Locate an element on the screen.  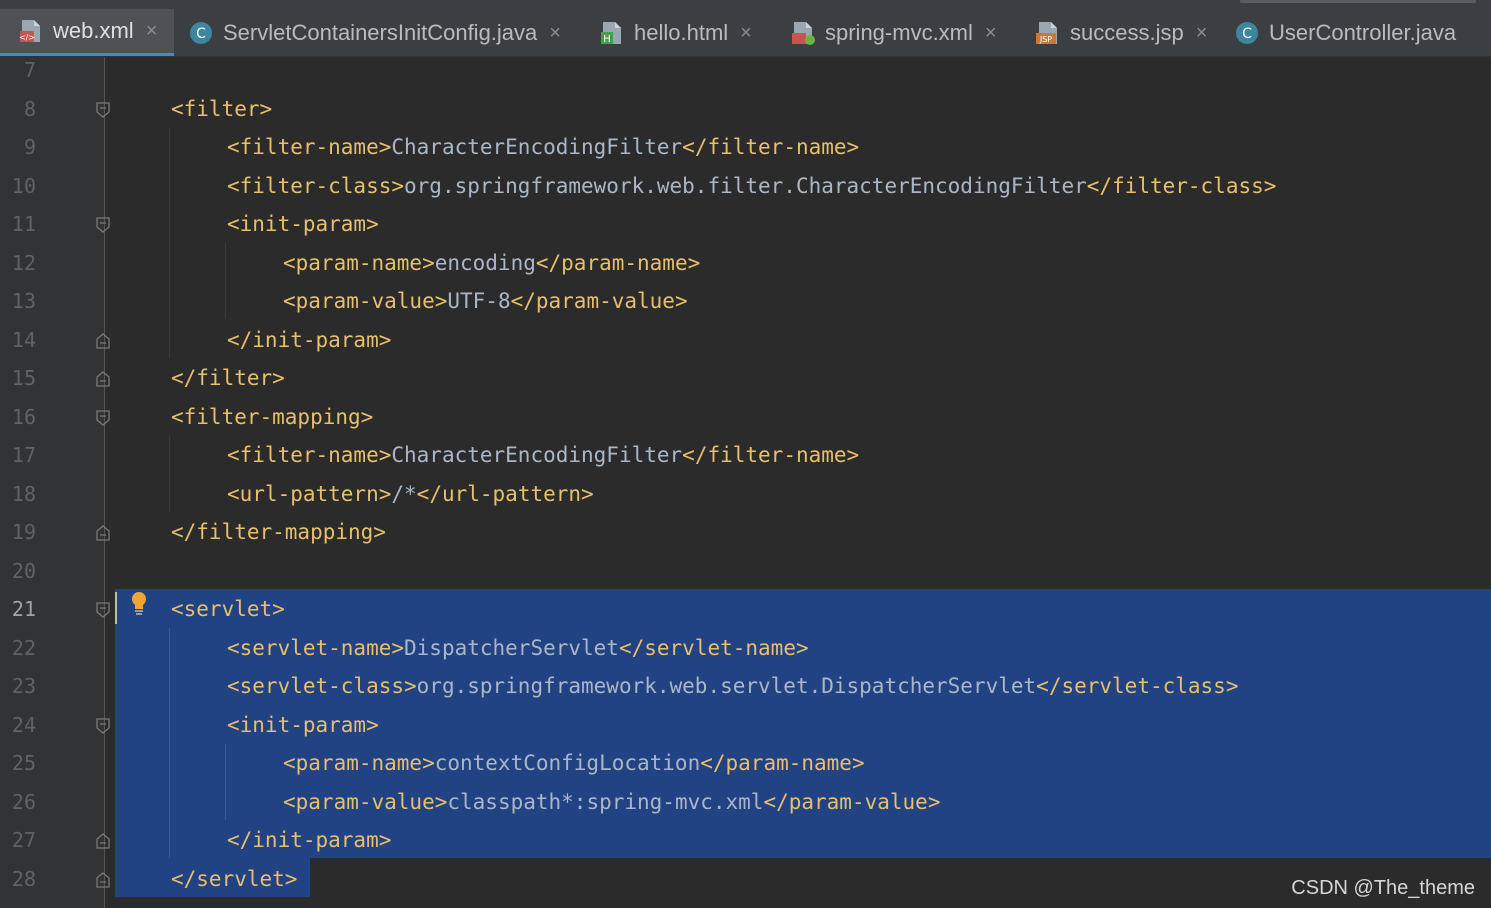
tab-usercontroller-java: C UserController.java is located at coordinates (1345, 32).